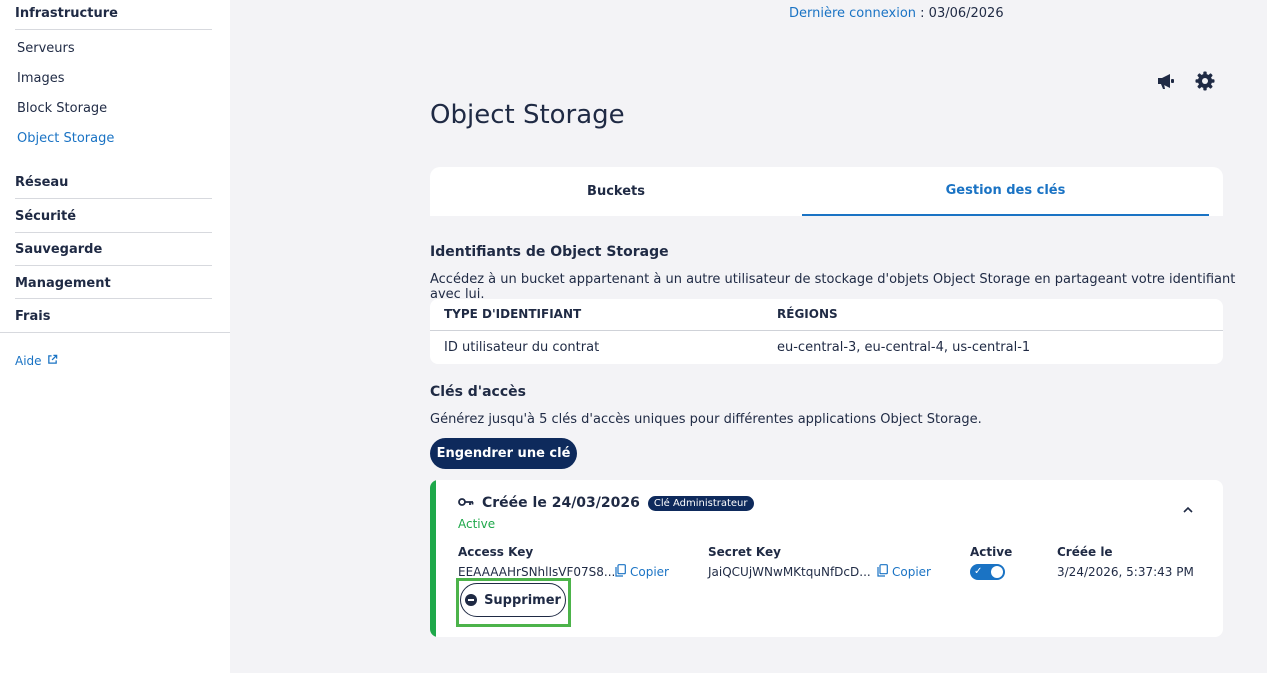  I want to click on created-value: 3/24/2026, 5:37:43 PM, so click(1125, 572).